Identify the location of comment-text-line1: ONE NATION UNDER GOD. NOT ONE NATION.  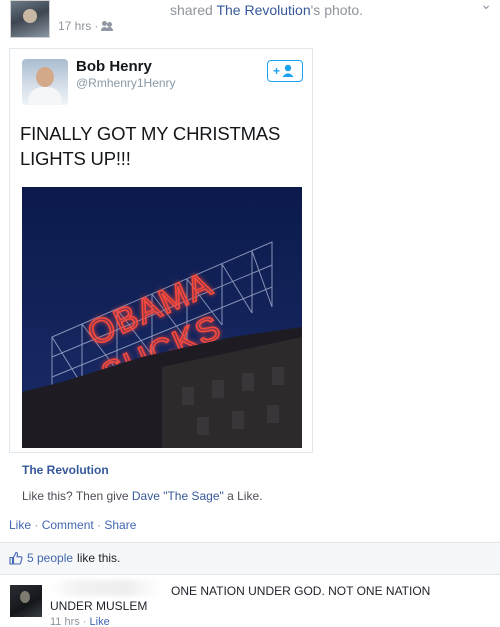
(301, 591).